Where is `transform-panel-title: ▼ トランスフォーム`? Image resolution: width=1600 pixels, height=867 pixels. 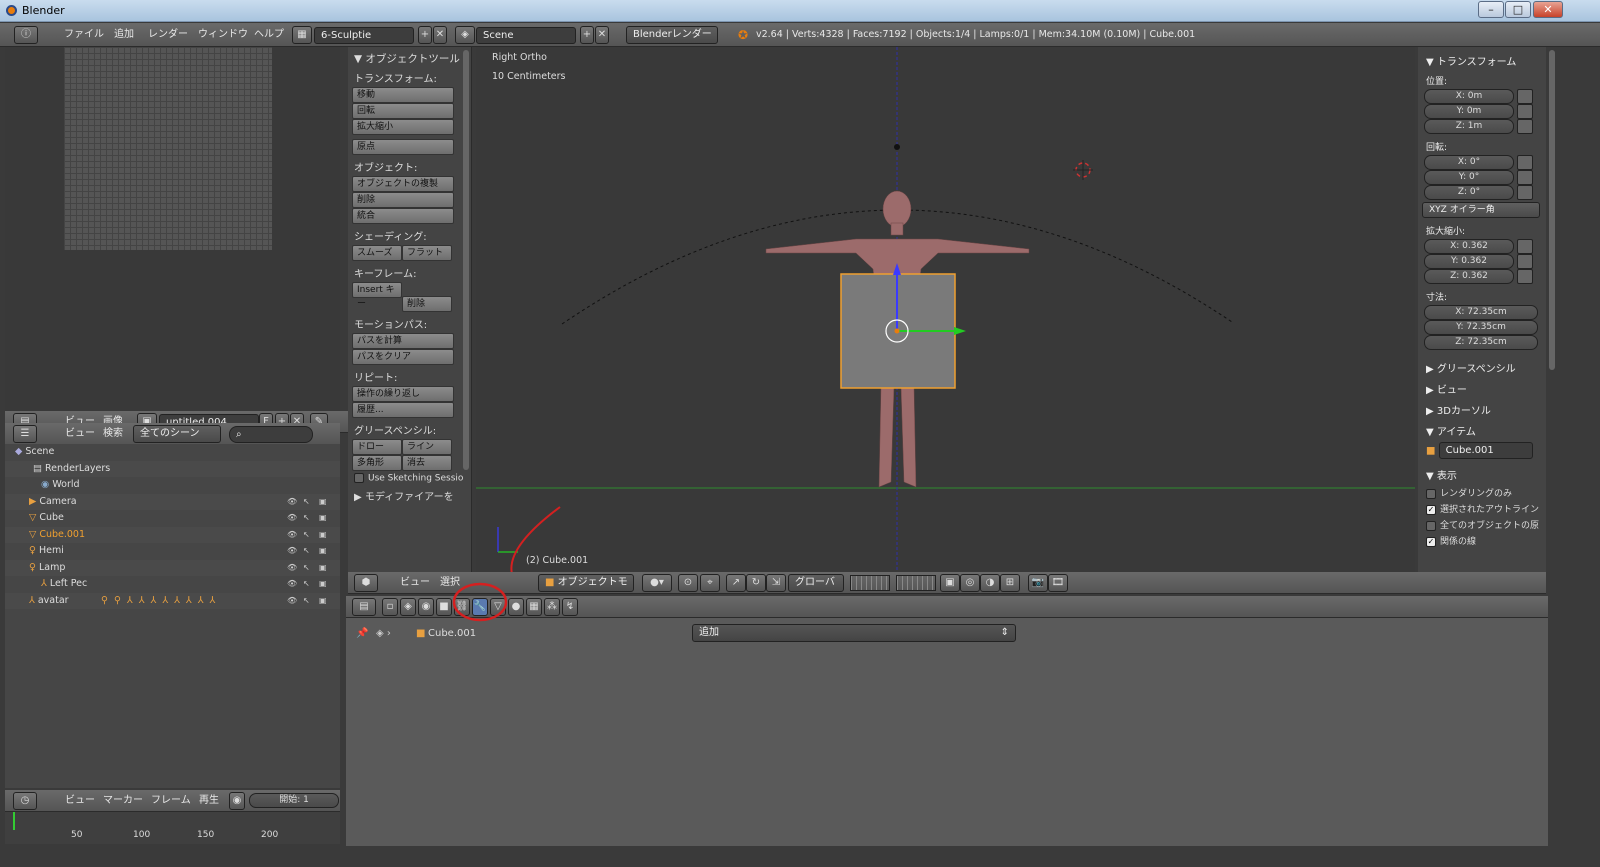
transform-panel-title: ▼ トランスフォーム is located at coordinates (1486, 60).